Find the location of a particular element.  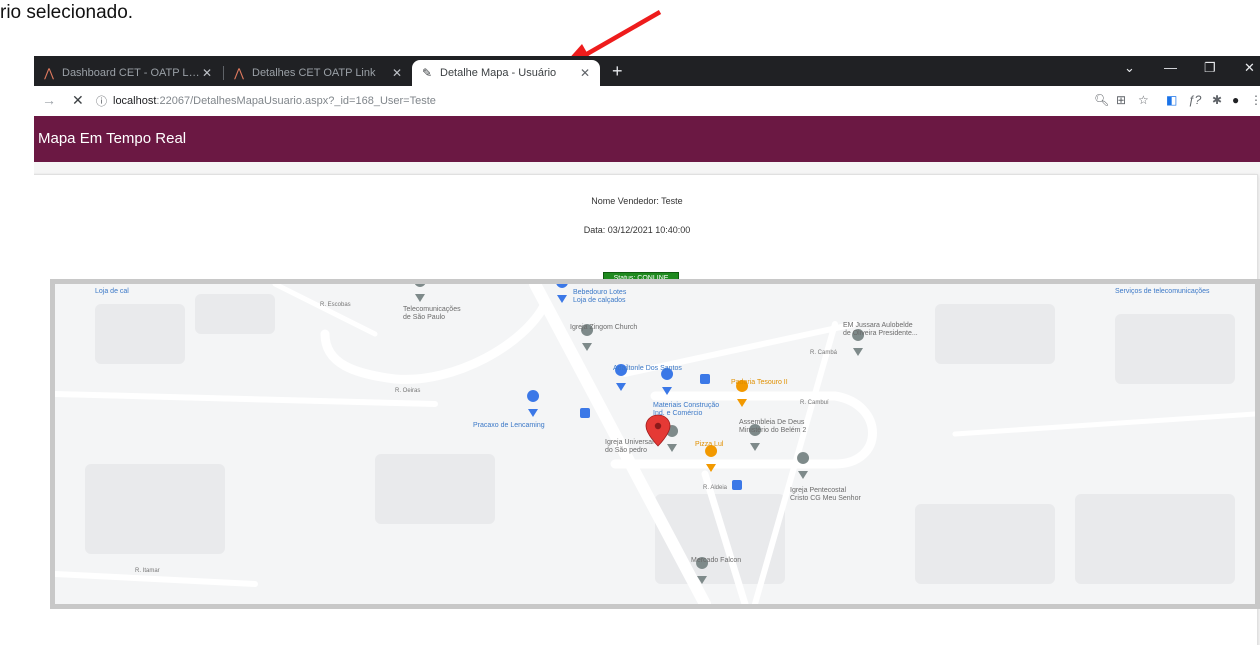

tab-title: Dashboard CET - OATP Link is located at coordinates (131, 73).